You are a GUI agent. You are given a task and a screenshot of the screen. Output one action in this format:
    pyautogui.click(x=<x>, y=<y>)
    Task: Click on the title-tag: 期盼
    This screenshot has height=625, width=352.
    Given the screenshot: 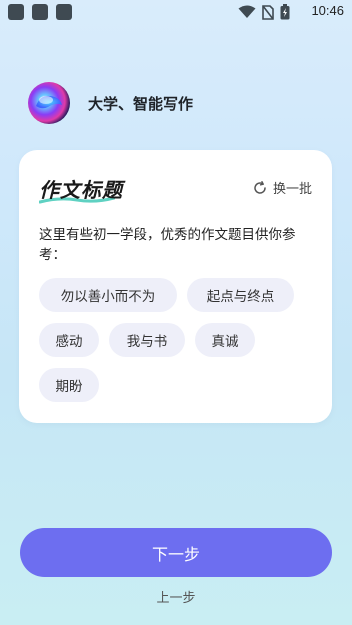 What is the action you would take?
    pyautogui.click(x=69, y=385)
    